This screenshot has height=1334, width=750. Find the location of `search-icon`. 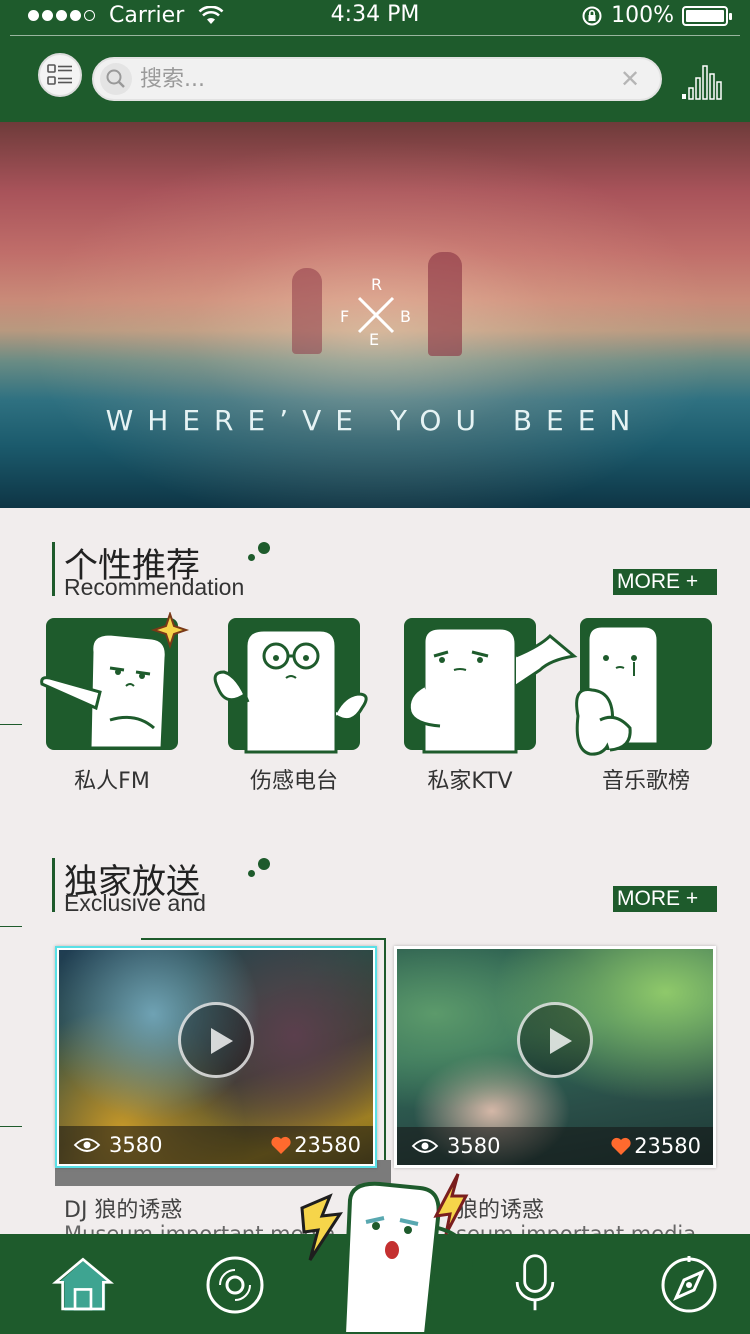

search-icon is located at coordinates (116, 79).